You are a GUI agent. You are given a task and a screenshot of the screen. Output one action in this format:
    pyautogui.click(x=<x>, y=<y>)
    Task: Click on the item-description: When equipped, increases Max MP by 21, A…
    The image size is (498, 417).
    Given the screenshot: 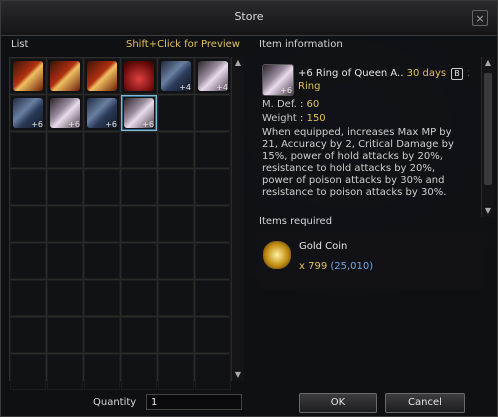 What is the action you would take?
    pyautogui.click(x=358, y=162)
    